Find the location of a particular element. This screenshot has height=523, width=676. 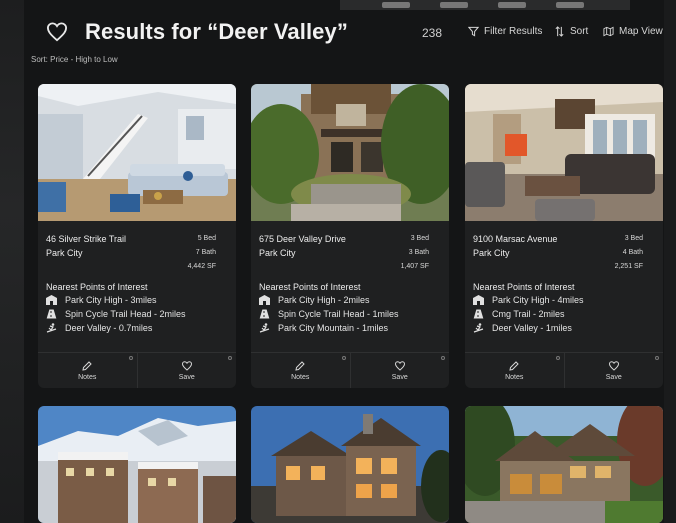

poi-item: Park City High - 2miles is located at coordinates (314, 300).